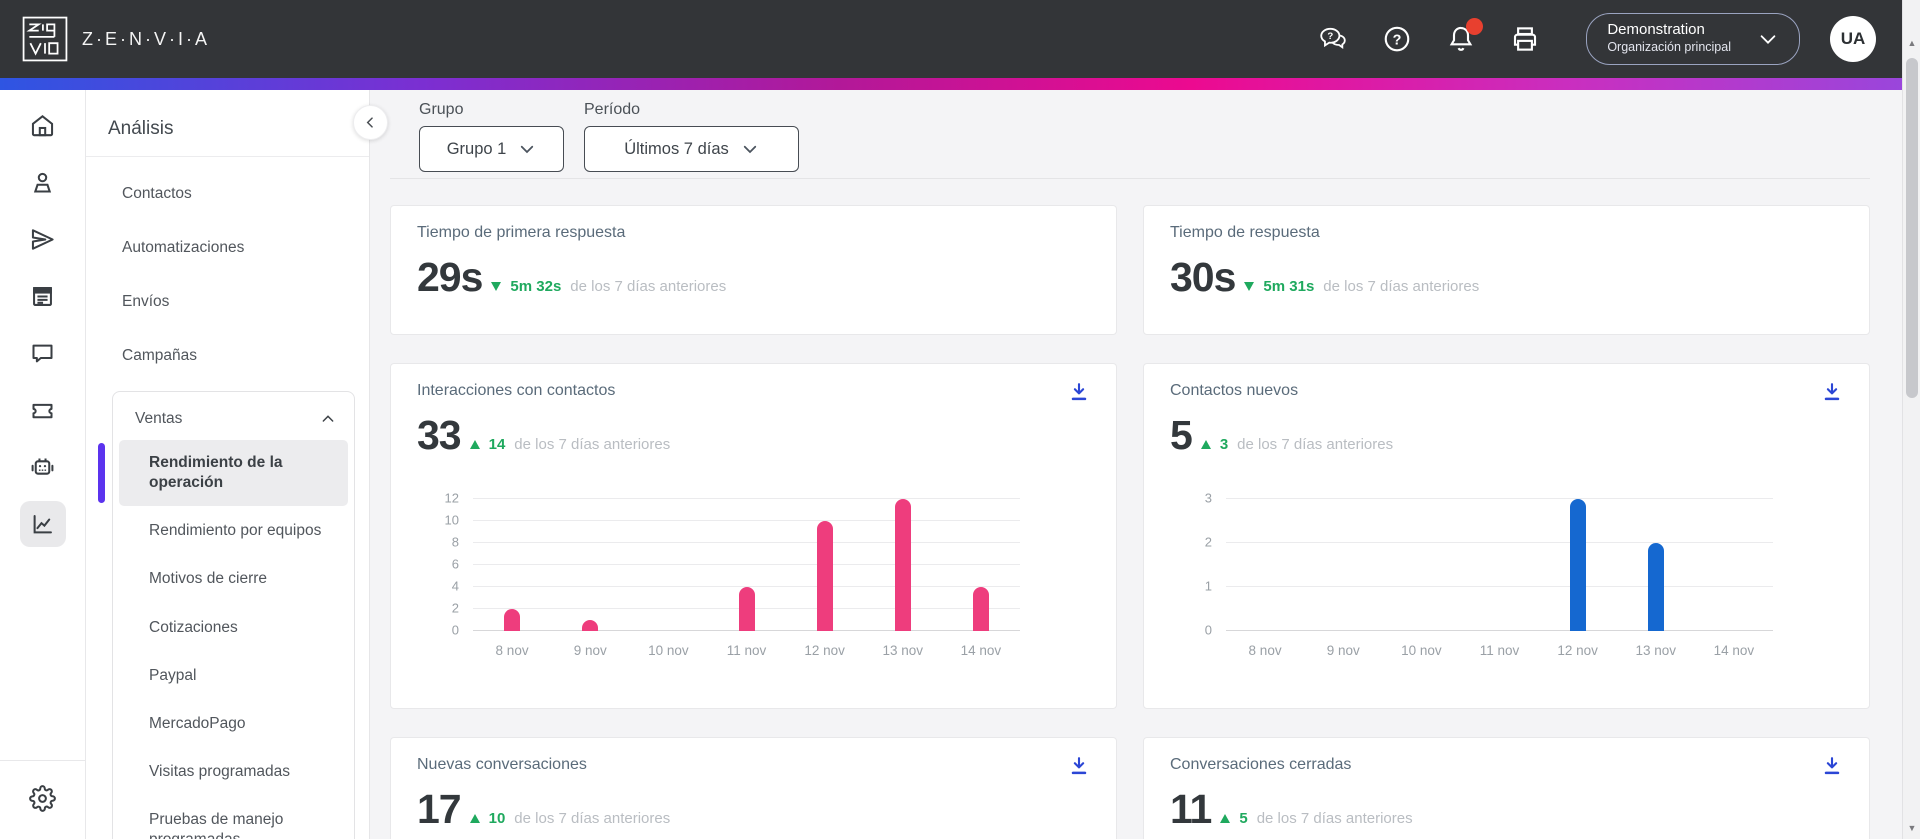 The height and width of the screenshot is (839, 1920). I want to click on kpi-value: 11, so click(1191, 809).